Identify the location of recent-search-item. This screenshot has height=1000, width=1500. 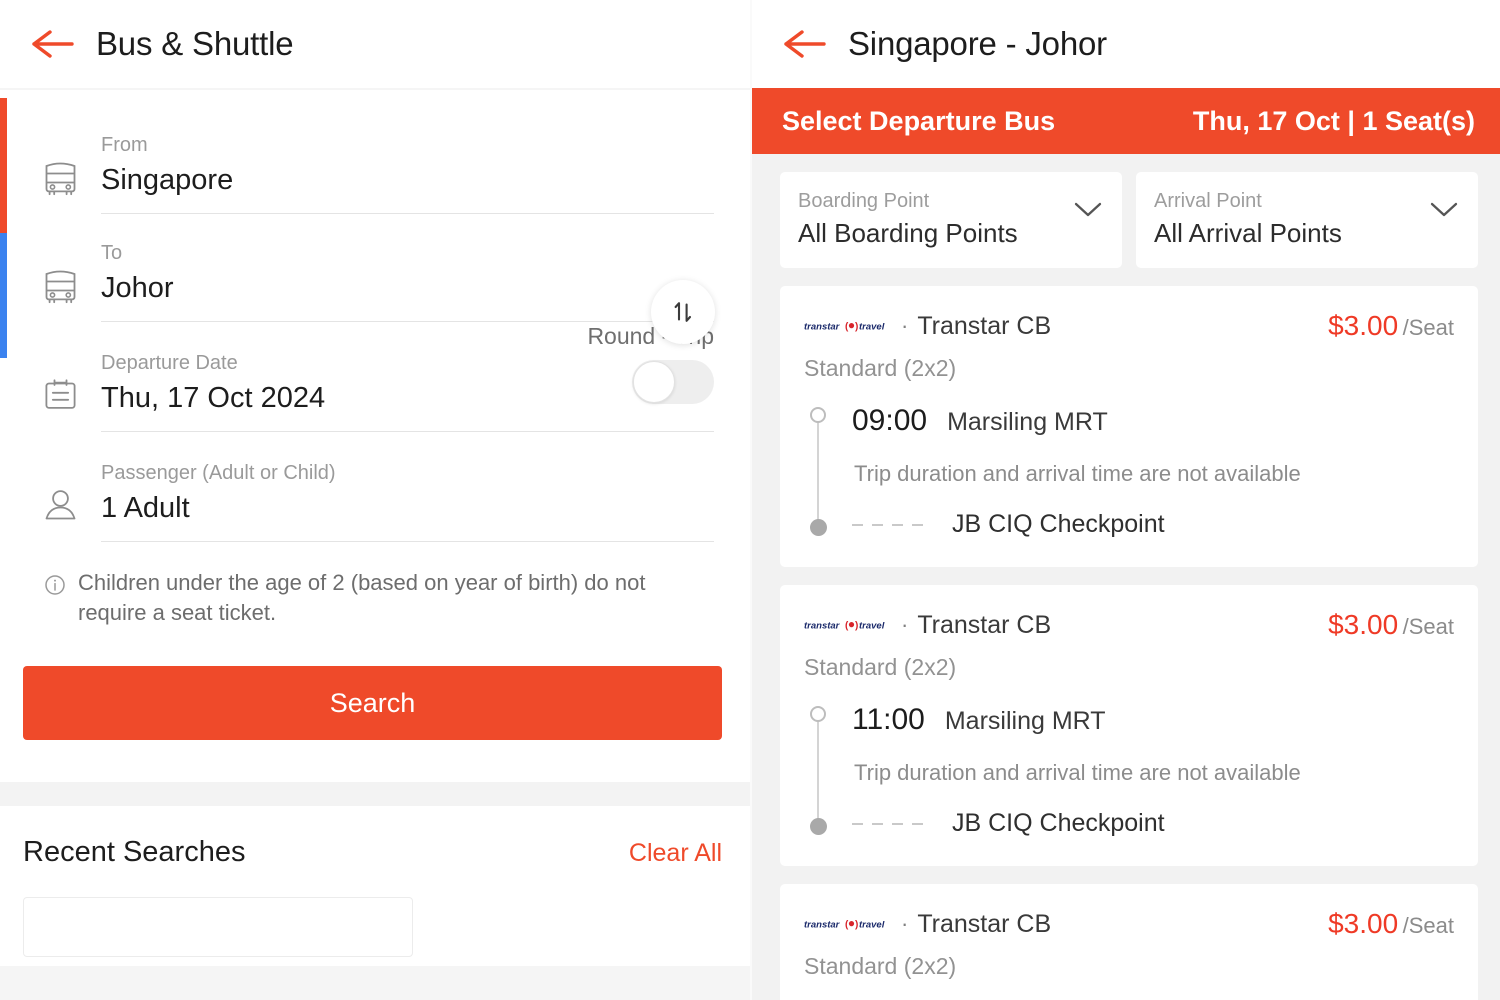
(218, 927).